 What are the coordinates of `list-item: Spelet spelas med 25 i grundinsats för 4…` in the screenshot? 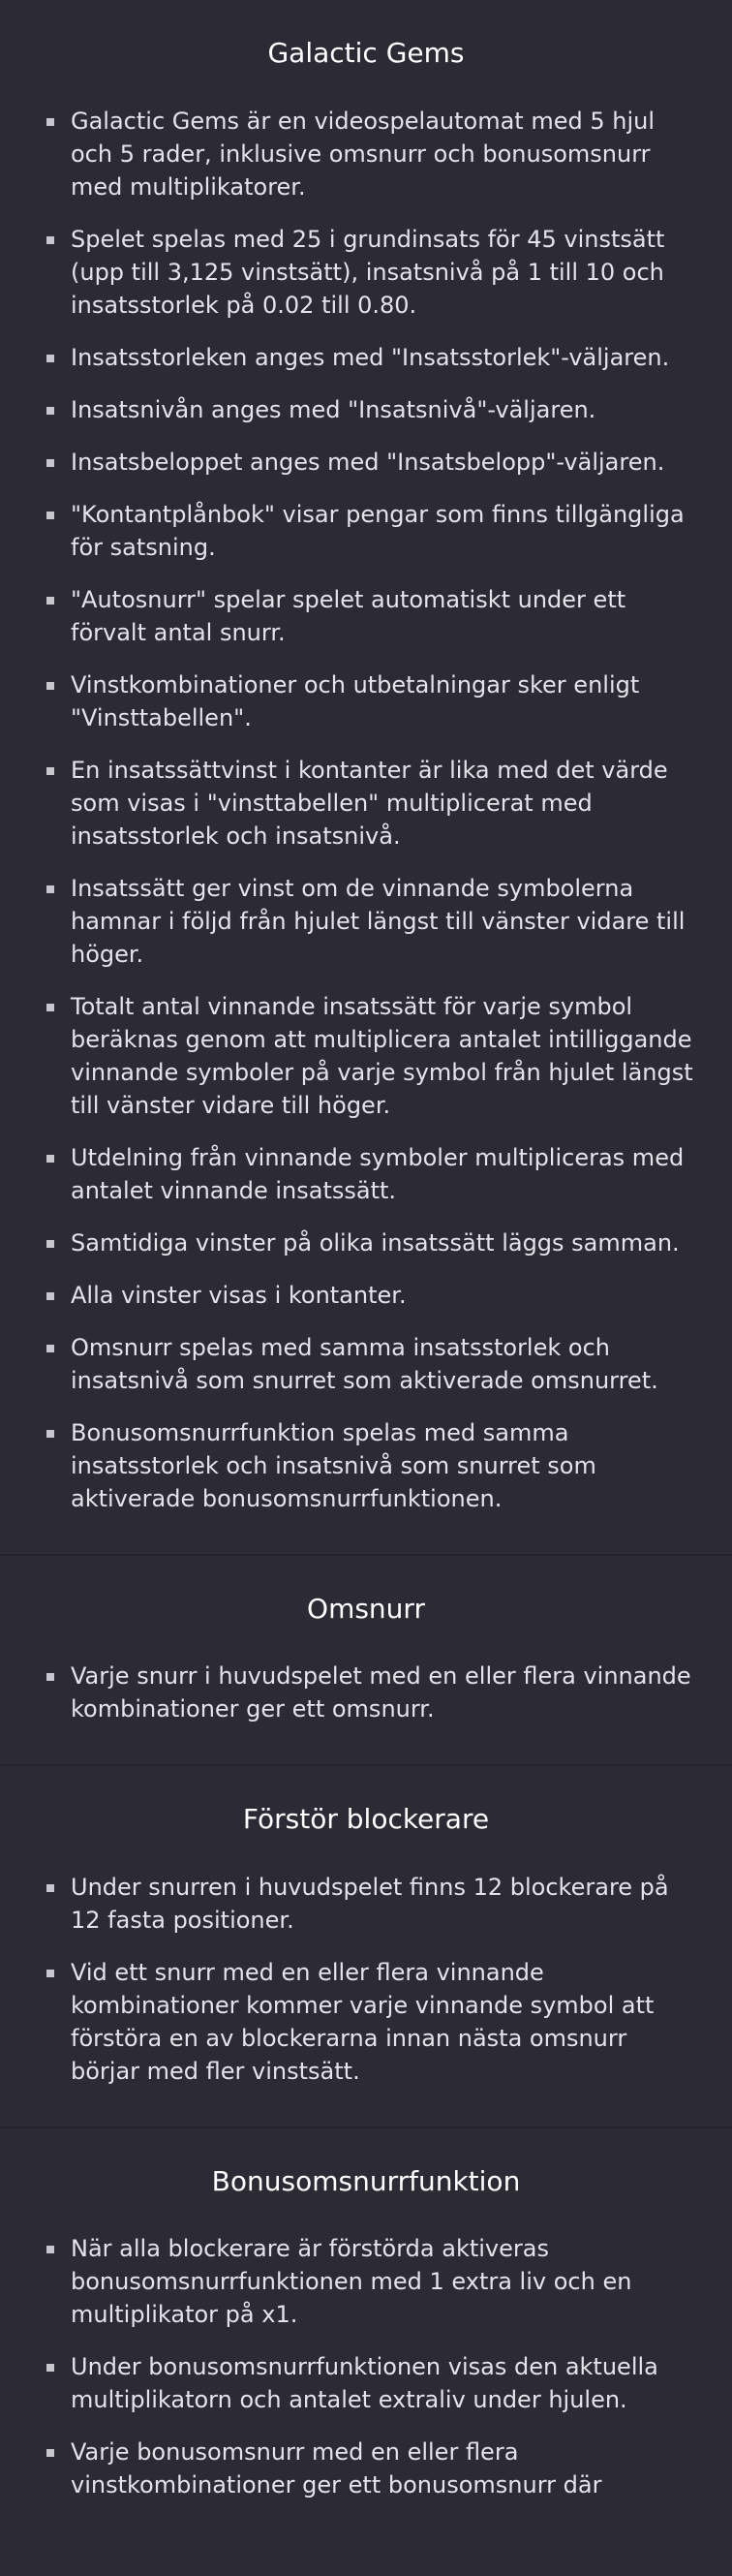 It's located at (371, 272).